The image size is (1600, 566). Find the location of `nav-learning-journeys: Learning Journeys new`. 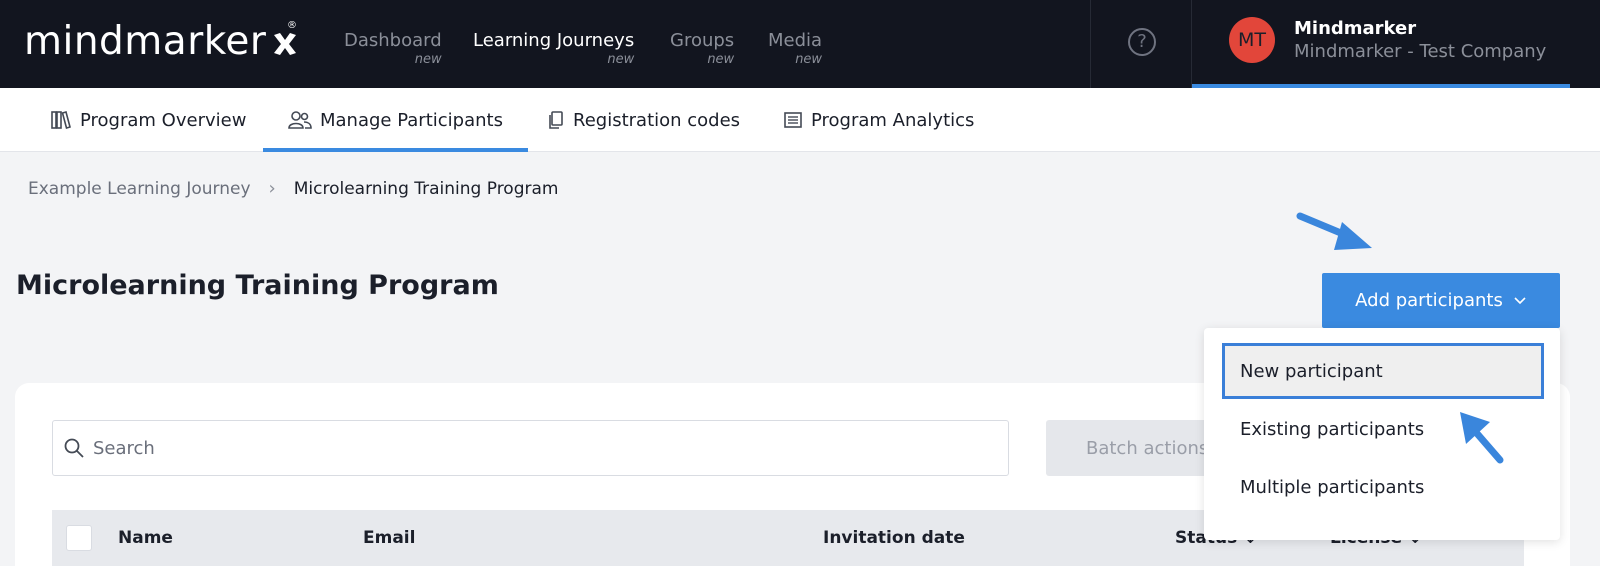

nav-learning-journeys: Learning Journeys new is located at coordinates (553, 52).